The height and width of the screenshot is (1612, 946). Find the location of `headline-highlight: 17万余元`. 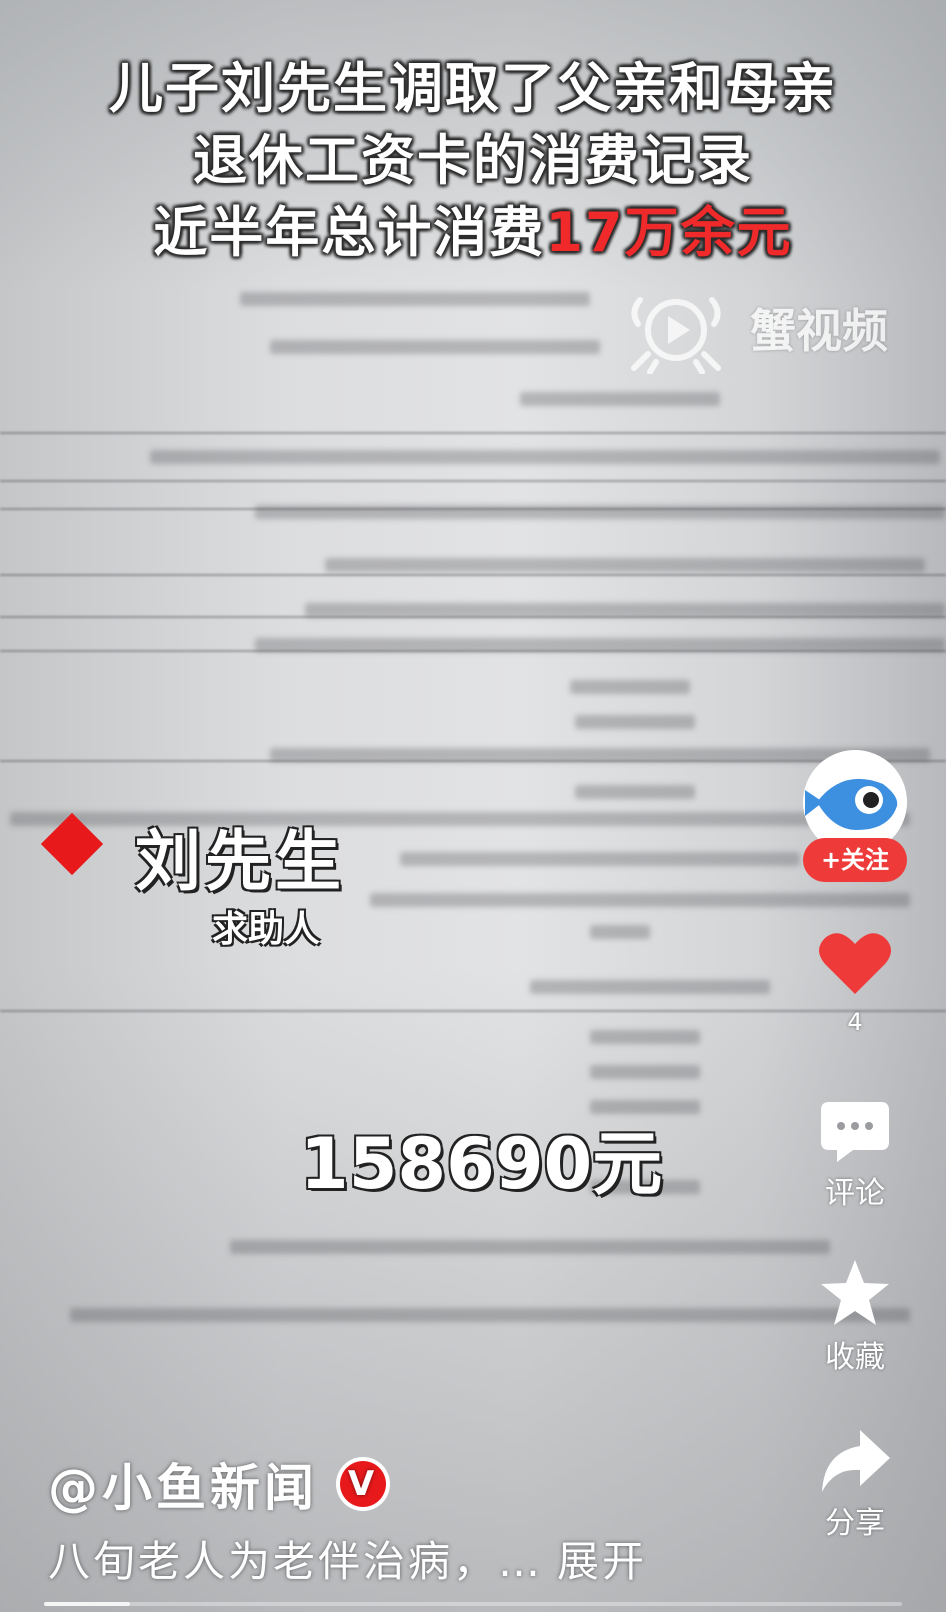

headline-highlight: 17万余元 is located at coordinates (669, 232).